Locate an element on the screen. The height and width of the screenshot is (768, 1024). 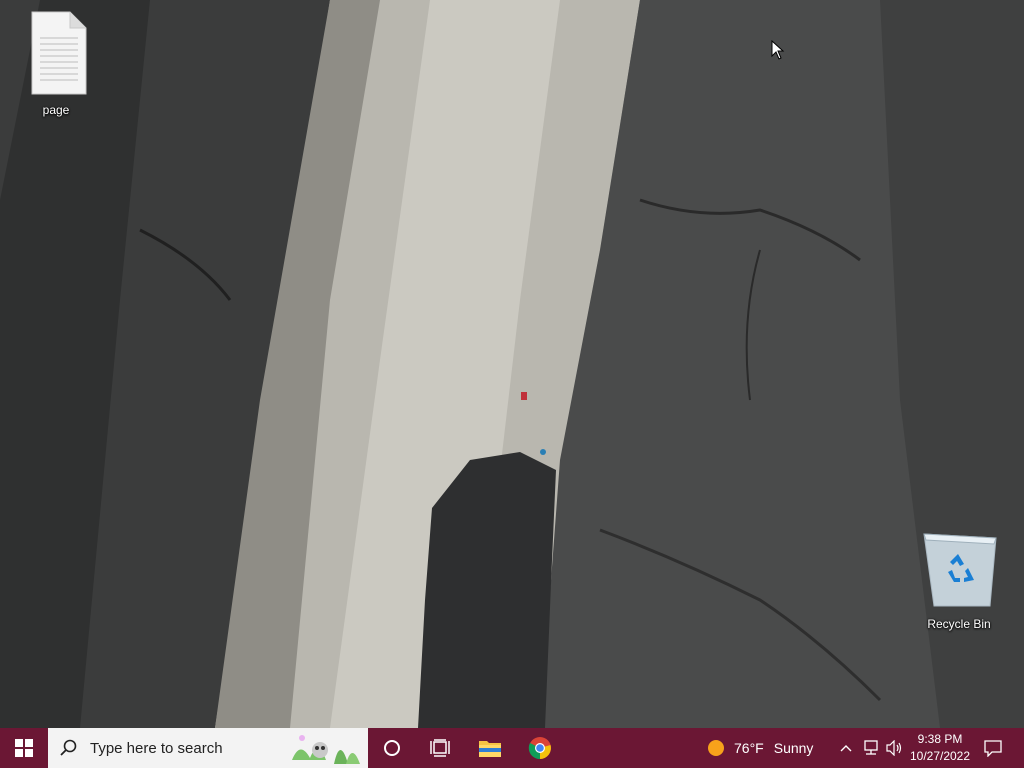
folder-icon is located at coordinates (490, 749).